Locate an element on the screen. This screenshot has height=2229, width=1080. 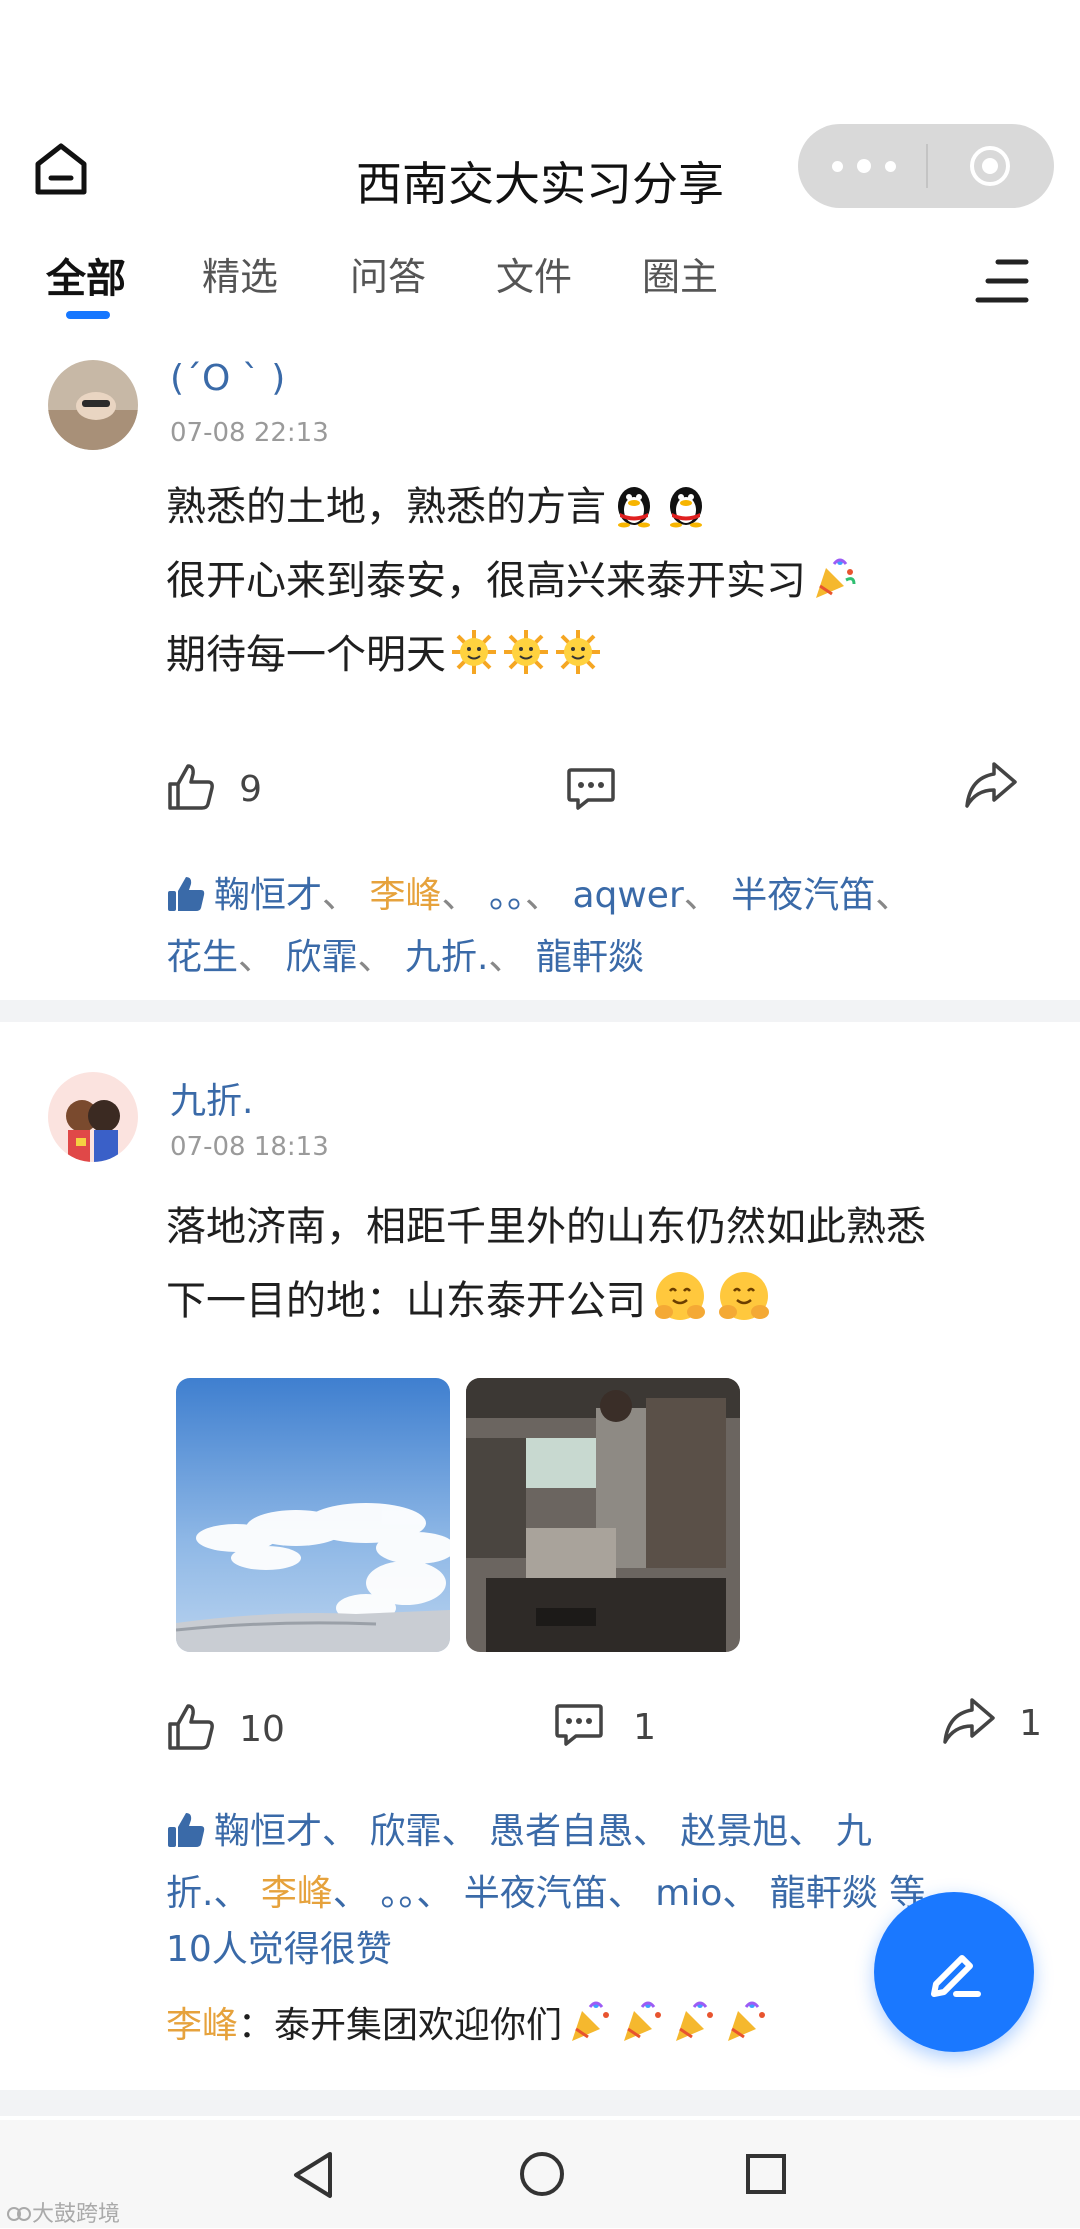
liker-name: 龍軒燚 is located at coordinates (590, 957).